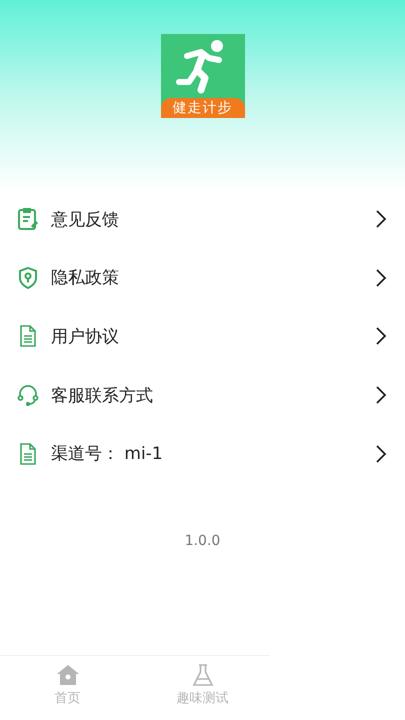 This screenshot has height=720, width=405. Describe the element at coordinates (28, 278) in the screenshot. I see `shield-icon` at that location.